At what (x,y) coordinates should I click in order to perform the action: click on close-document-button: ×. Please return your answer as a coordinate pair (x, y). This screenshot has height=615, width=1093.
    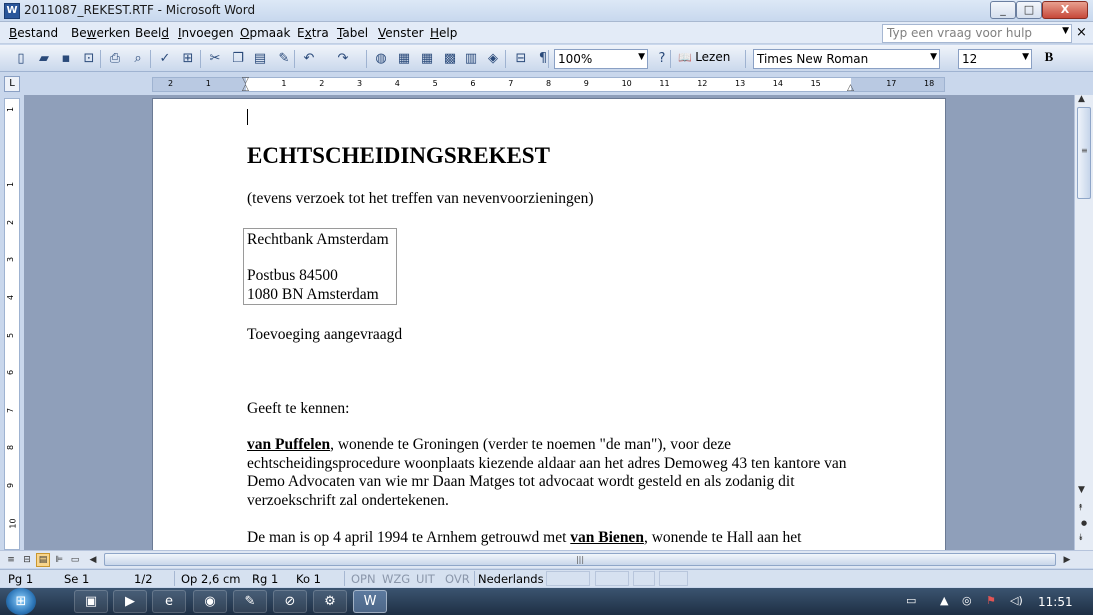
    Looking at the image, I should click on (1081, 32).